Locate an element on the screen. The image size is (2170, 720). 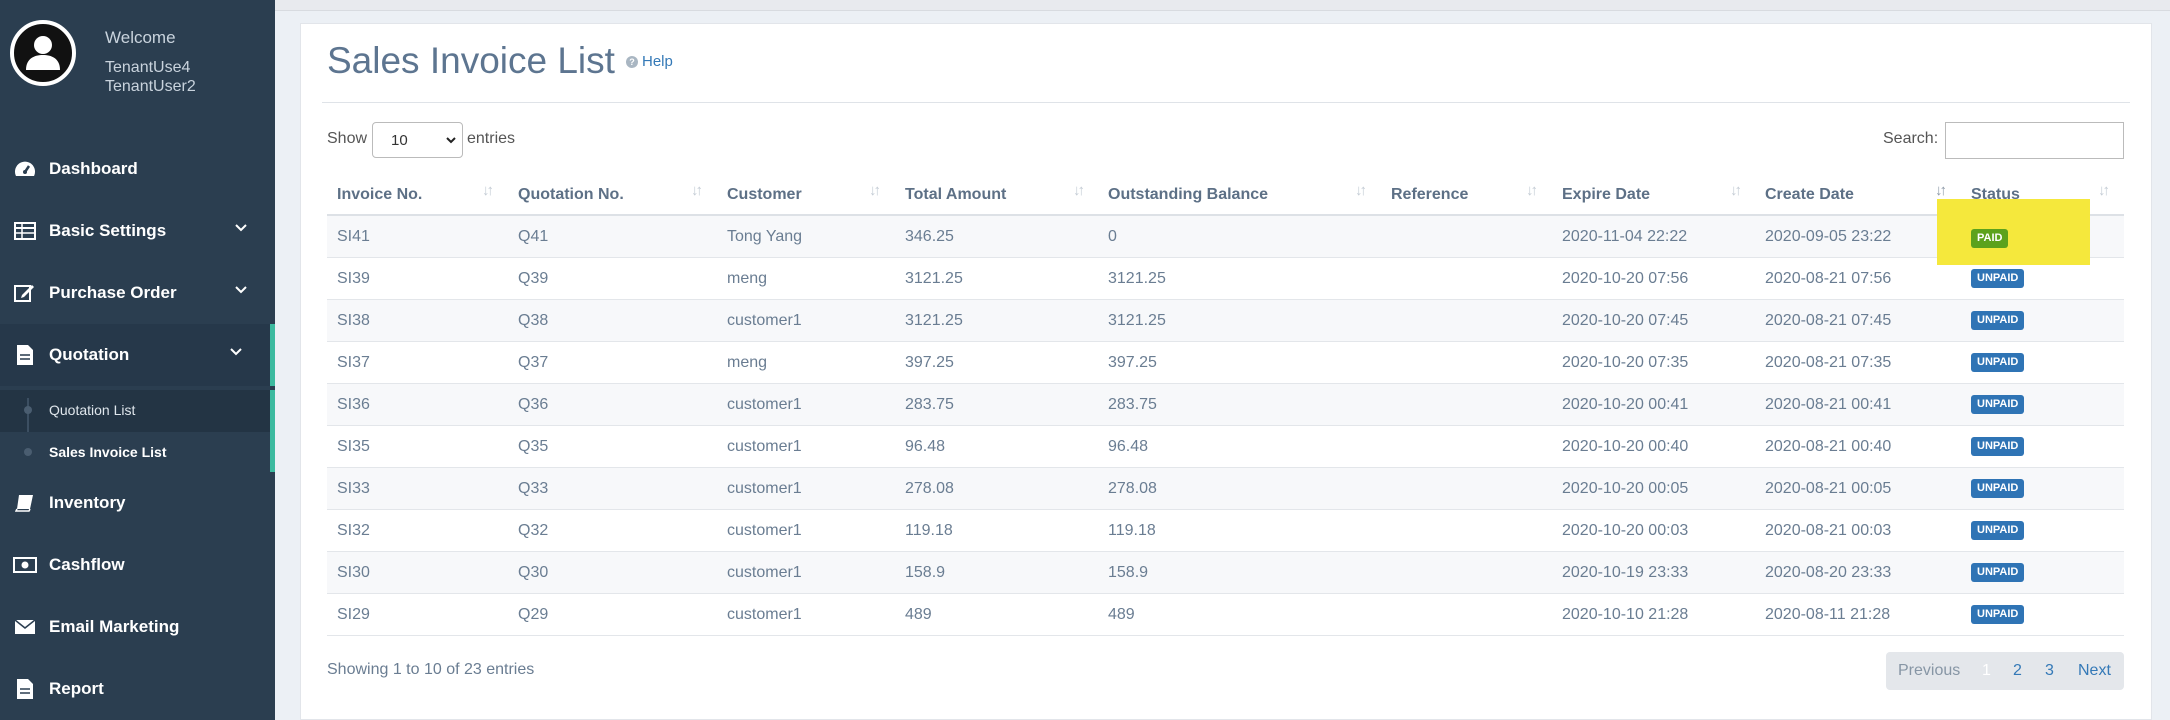
cell-expire-date: 2020-10-20 07:56 is located at coordinates (1625, 278).